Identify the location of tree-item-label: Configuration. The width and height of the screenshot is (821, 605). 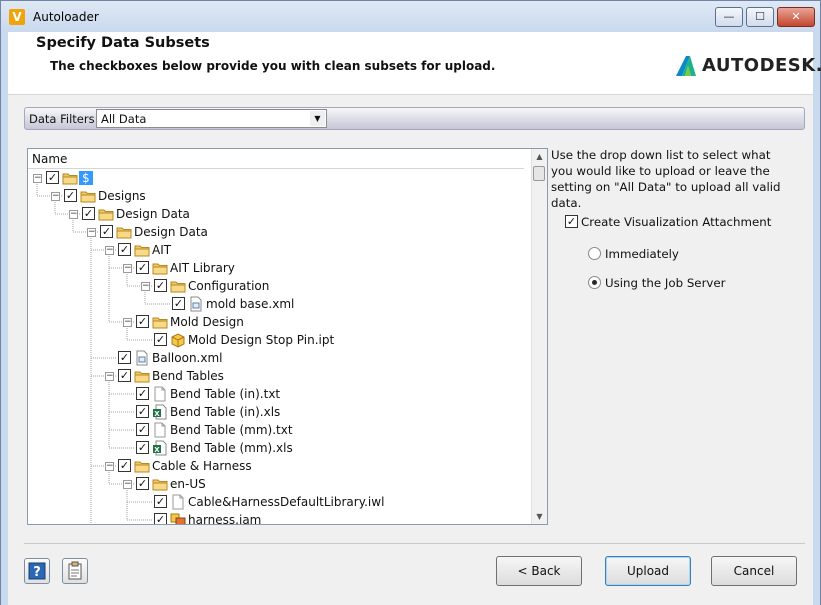
(229, 286).